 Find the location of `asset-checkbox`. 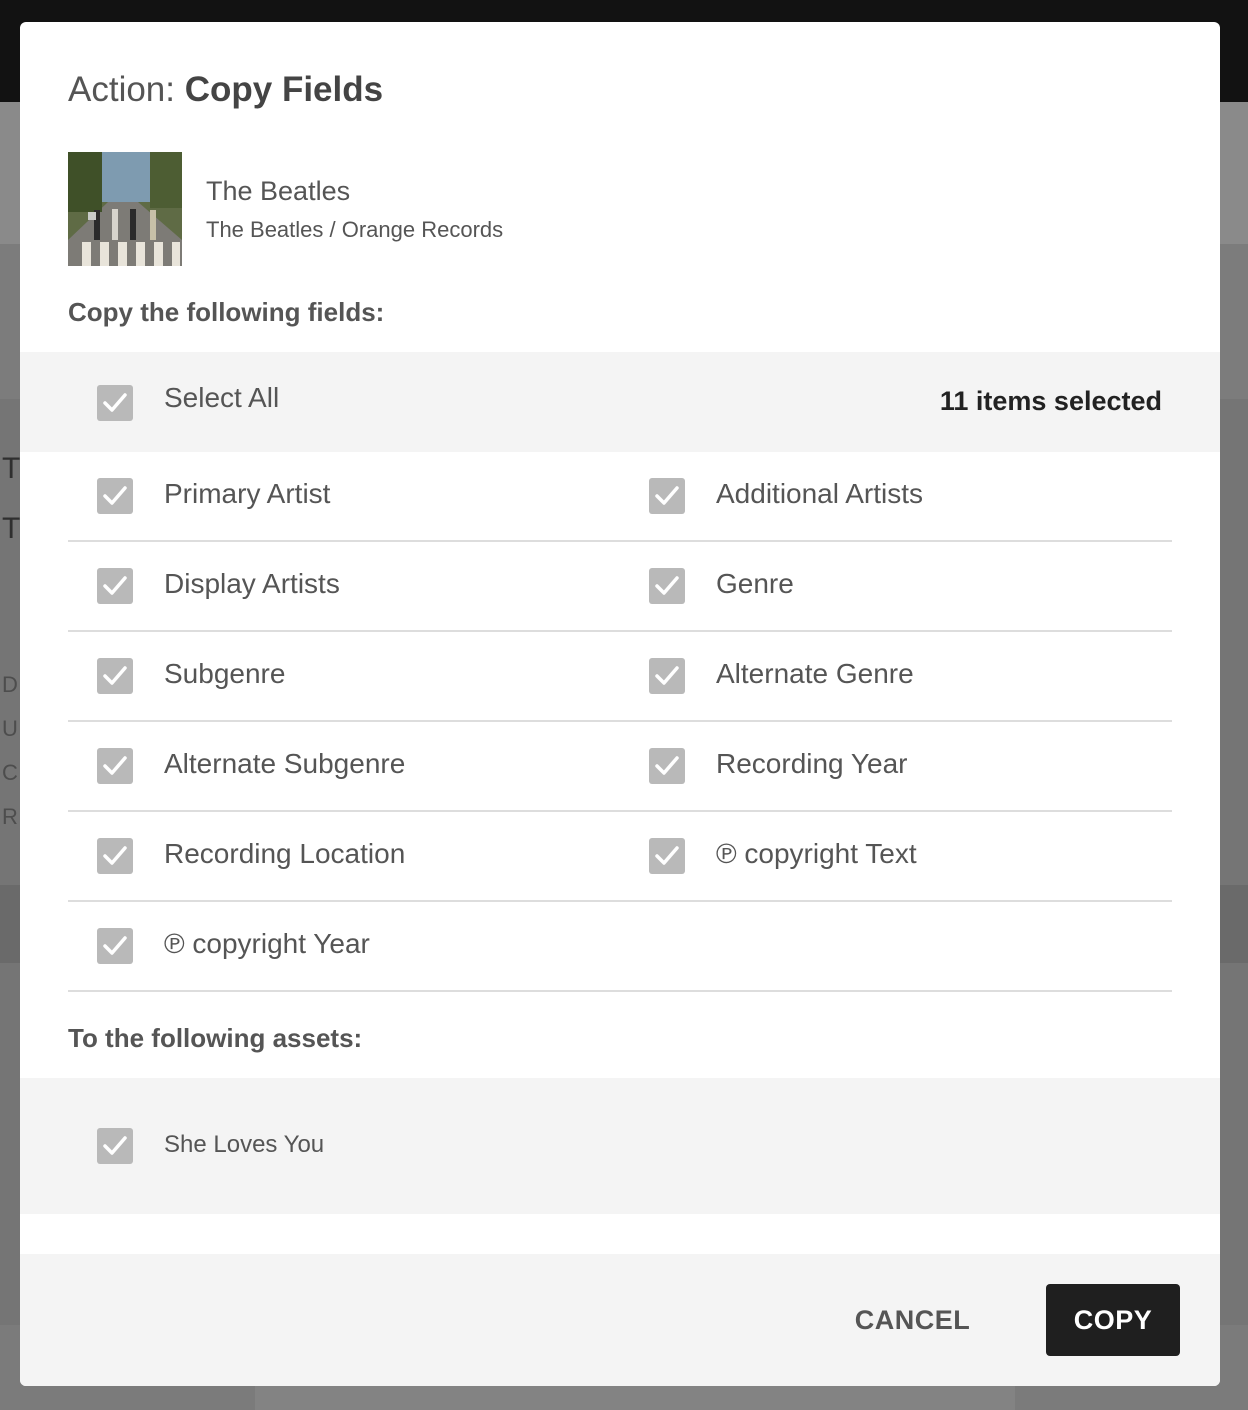

asset-checkbox is located at coordinates (115, 1146).